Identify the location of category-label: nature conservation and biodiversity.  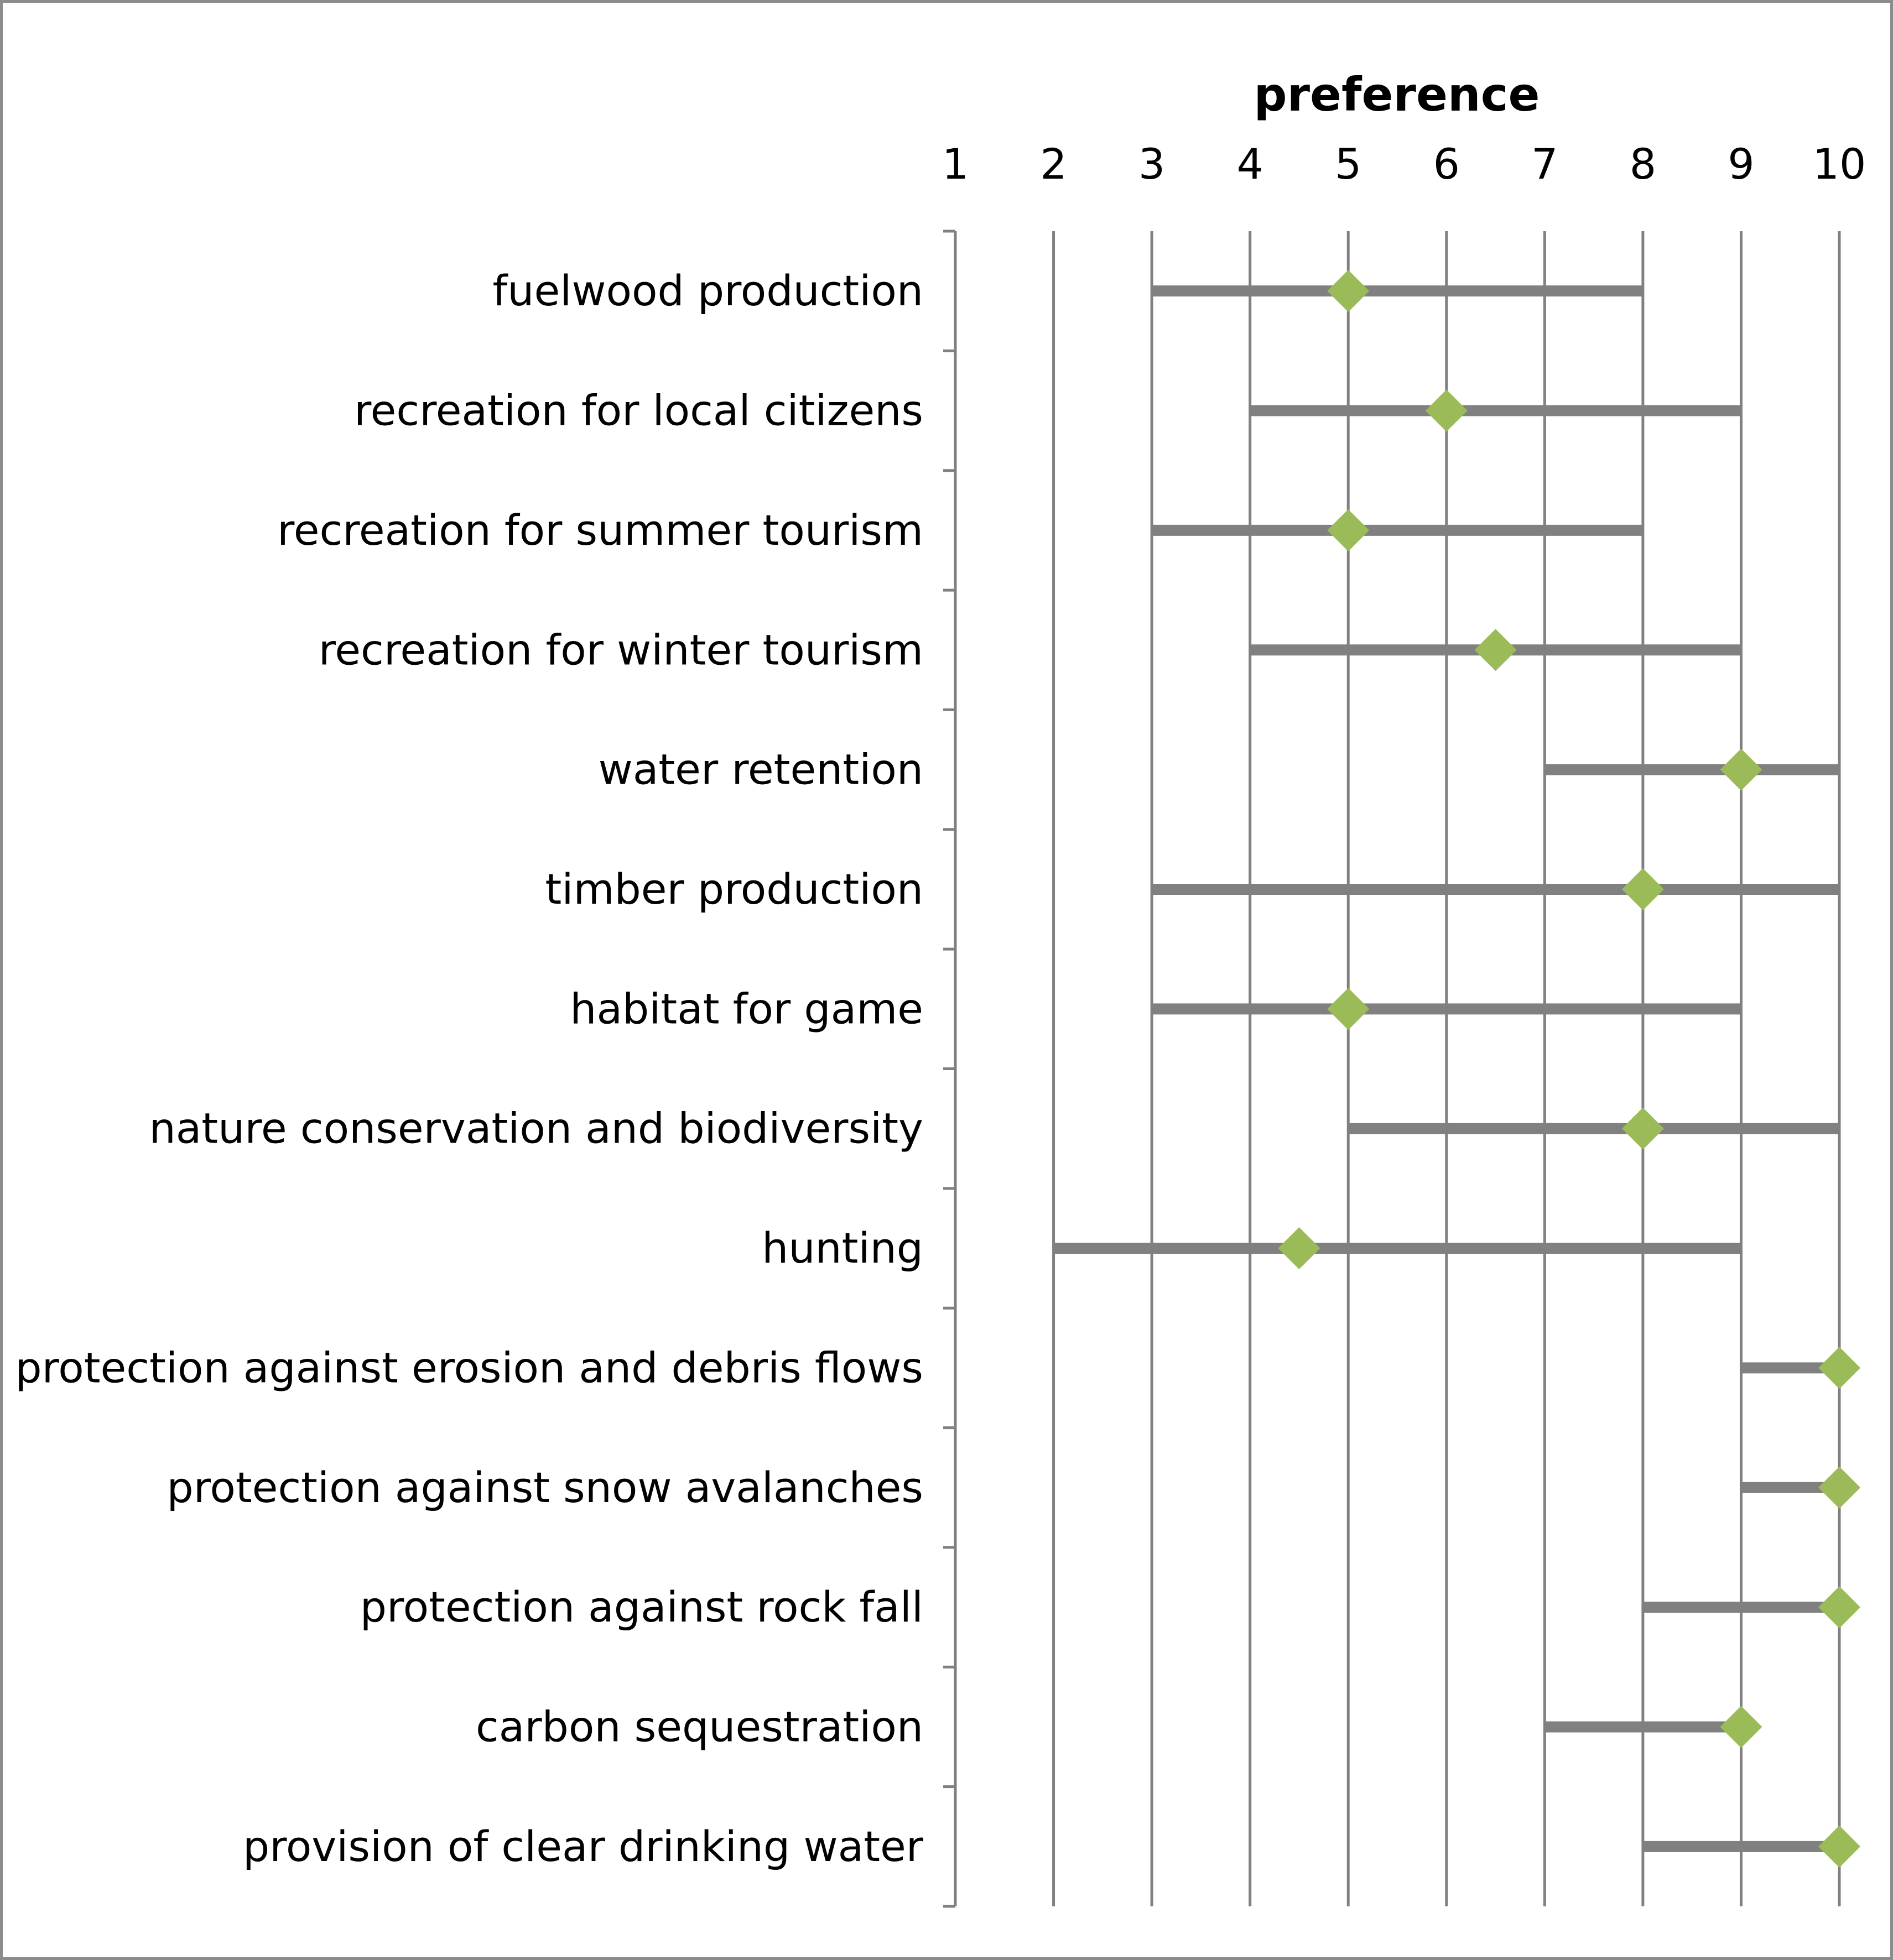
(536, 1128).